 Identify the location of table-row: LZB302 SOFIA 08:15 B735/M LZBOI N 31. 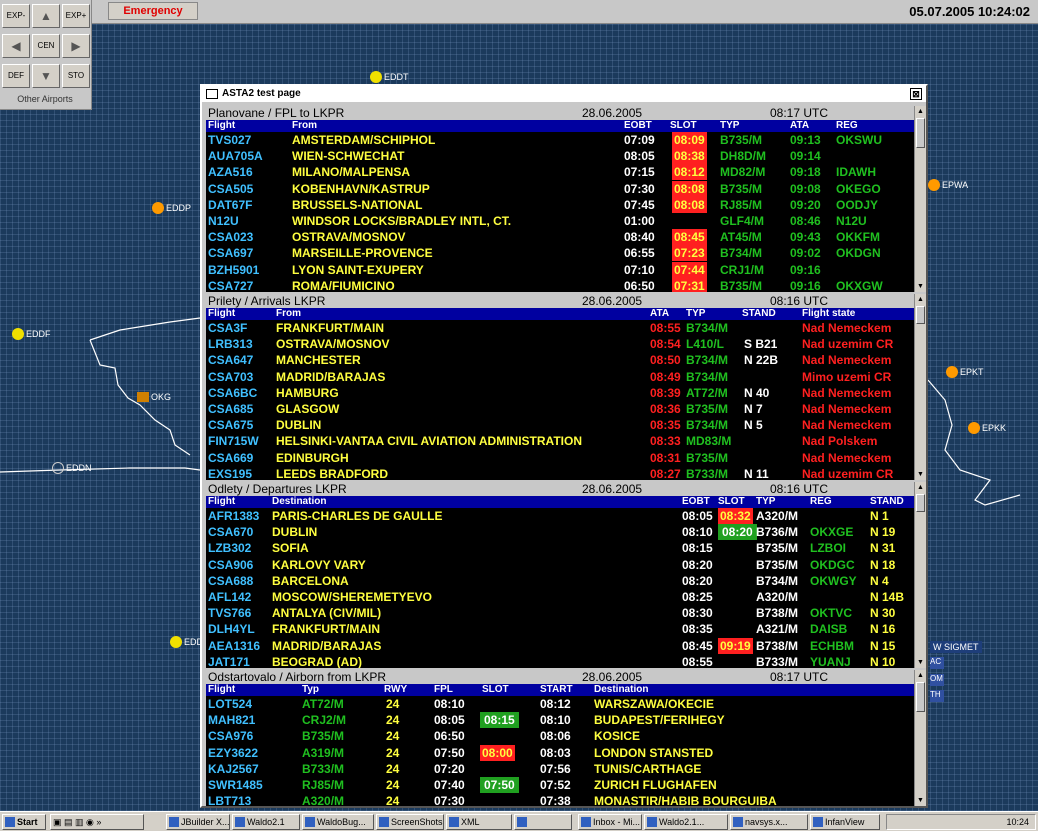
(560, 548).